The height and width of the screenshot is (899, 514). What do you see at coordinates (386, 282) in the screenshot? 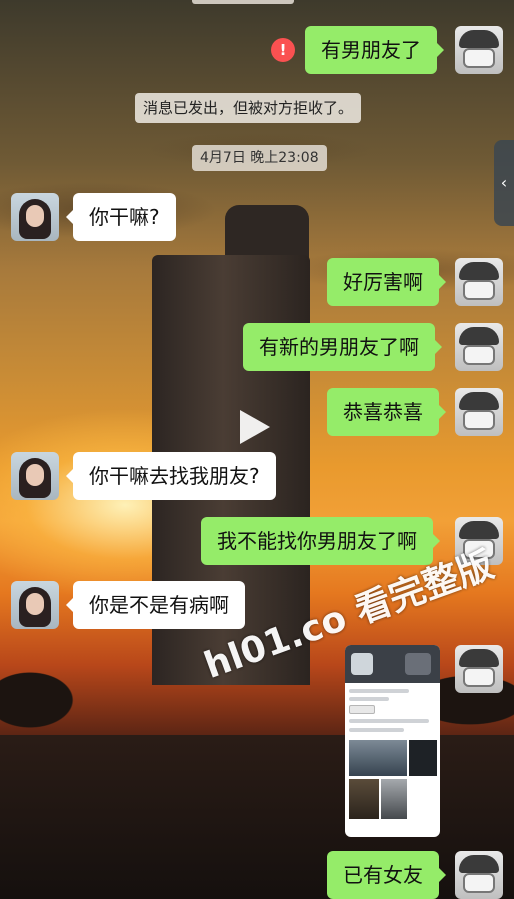
I see `message-bubble: 好厉害啊` at bounding box center [386, 282].